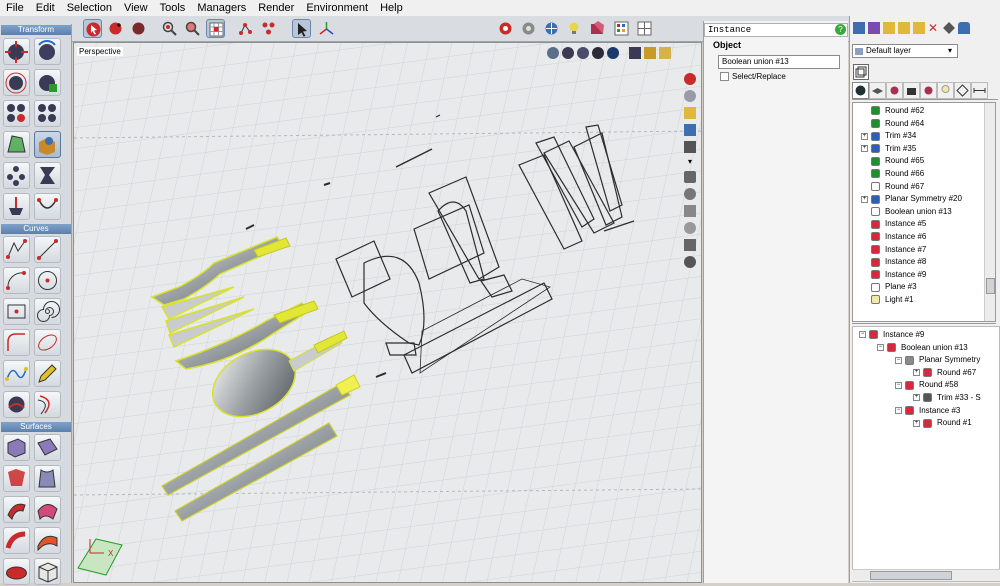 This screenshot has width=1000, height=586. What do you see at coordinates (45, 8) in the screenshot?
I see `menu-edit: Edit` at bounding box center [45, 8].